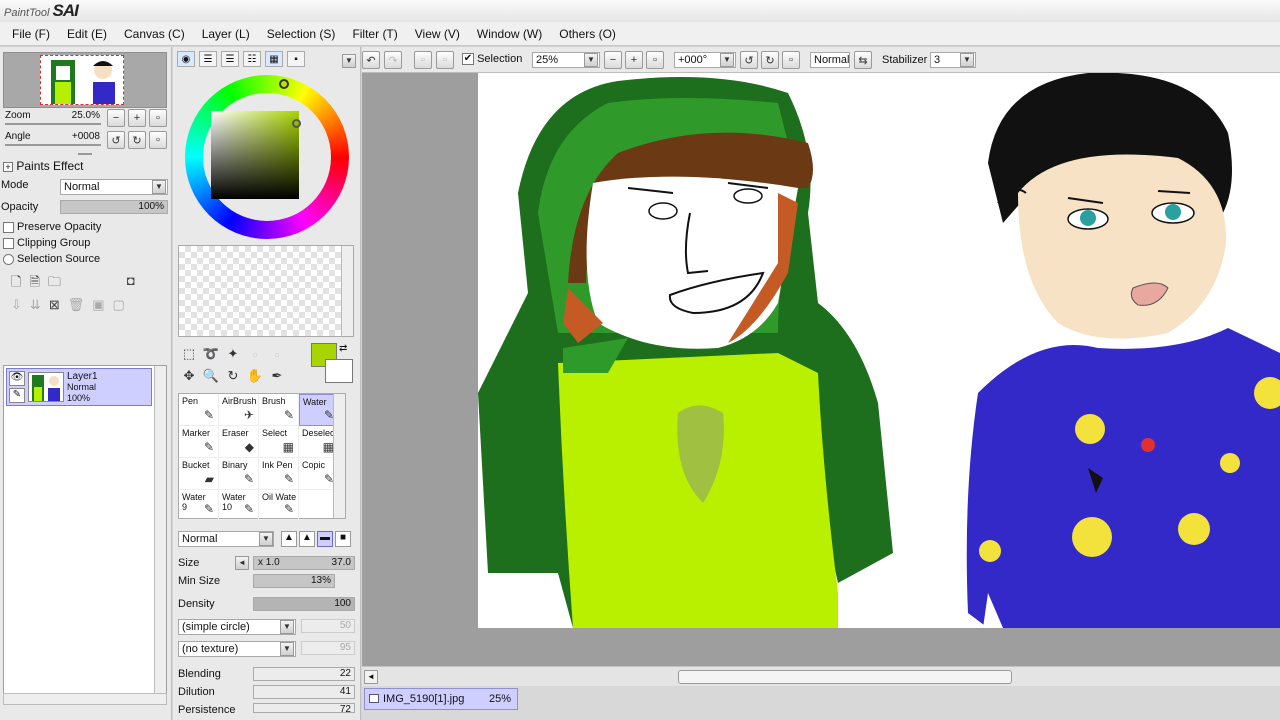 The width and height of the screenshot is (1280, 720). What do you see at coordinates (53, 145) in the screenshot?
I see `angle-slider` at bounding box center [53, 145].